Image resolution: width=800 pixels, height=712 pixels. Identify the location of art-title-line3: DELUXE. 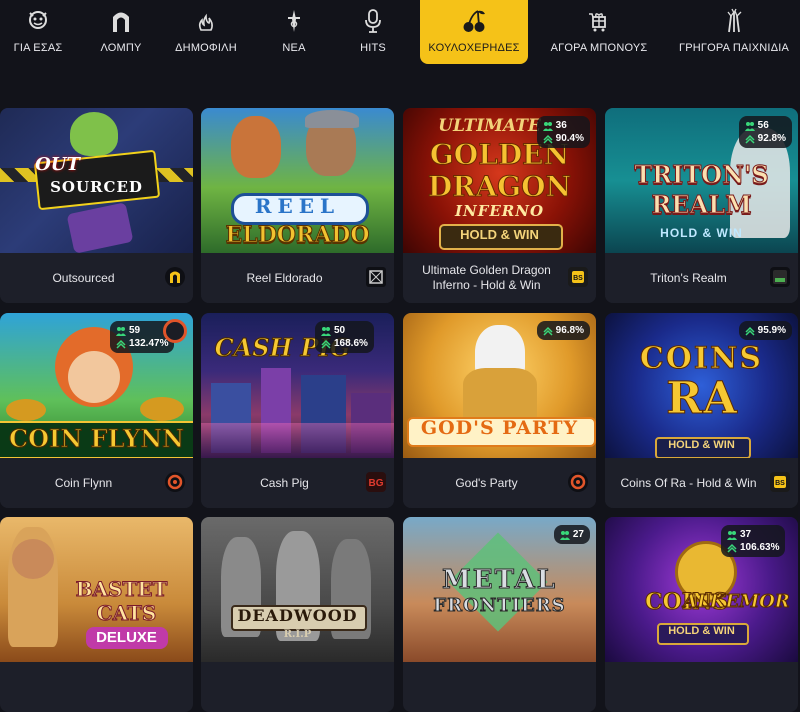
(126, 637).